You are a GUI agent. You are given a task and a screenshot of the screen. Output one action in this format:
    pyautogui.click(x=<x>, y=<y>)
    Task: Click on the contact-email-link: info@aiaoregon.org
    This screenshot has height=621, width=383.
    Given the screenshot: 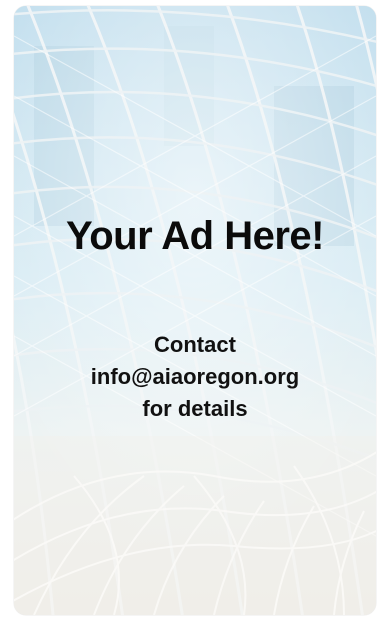 What is the action you would take?
    pyautogui.click(x=195, y=377)
    